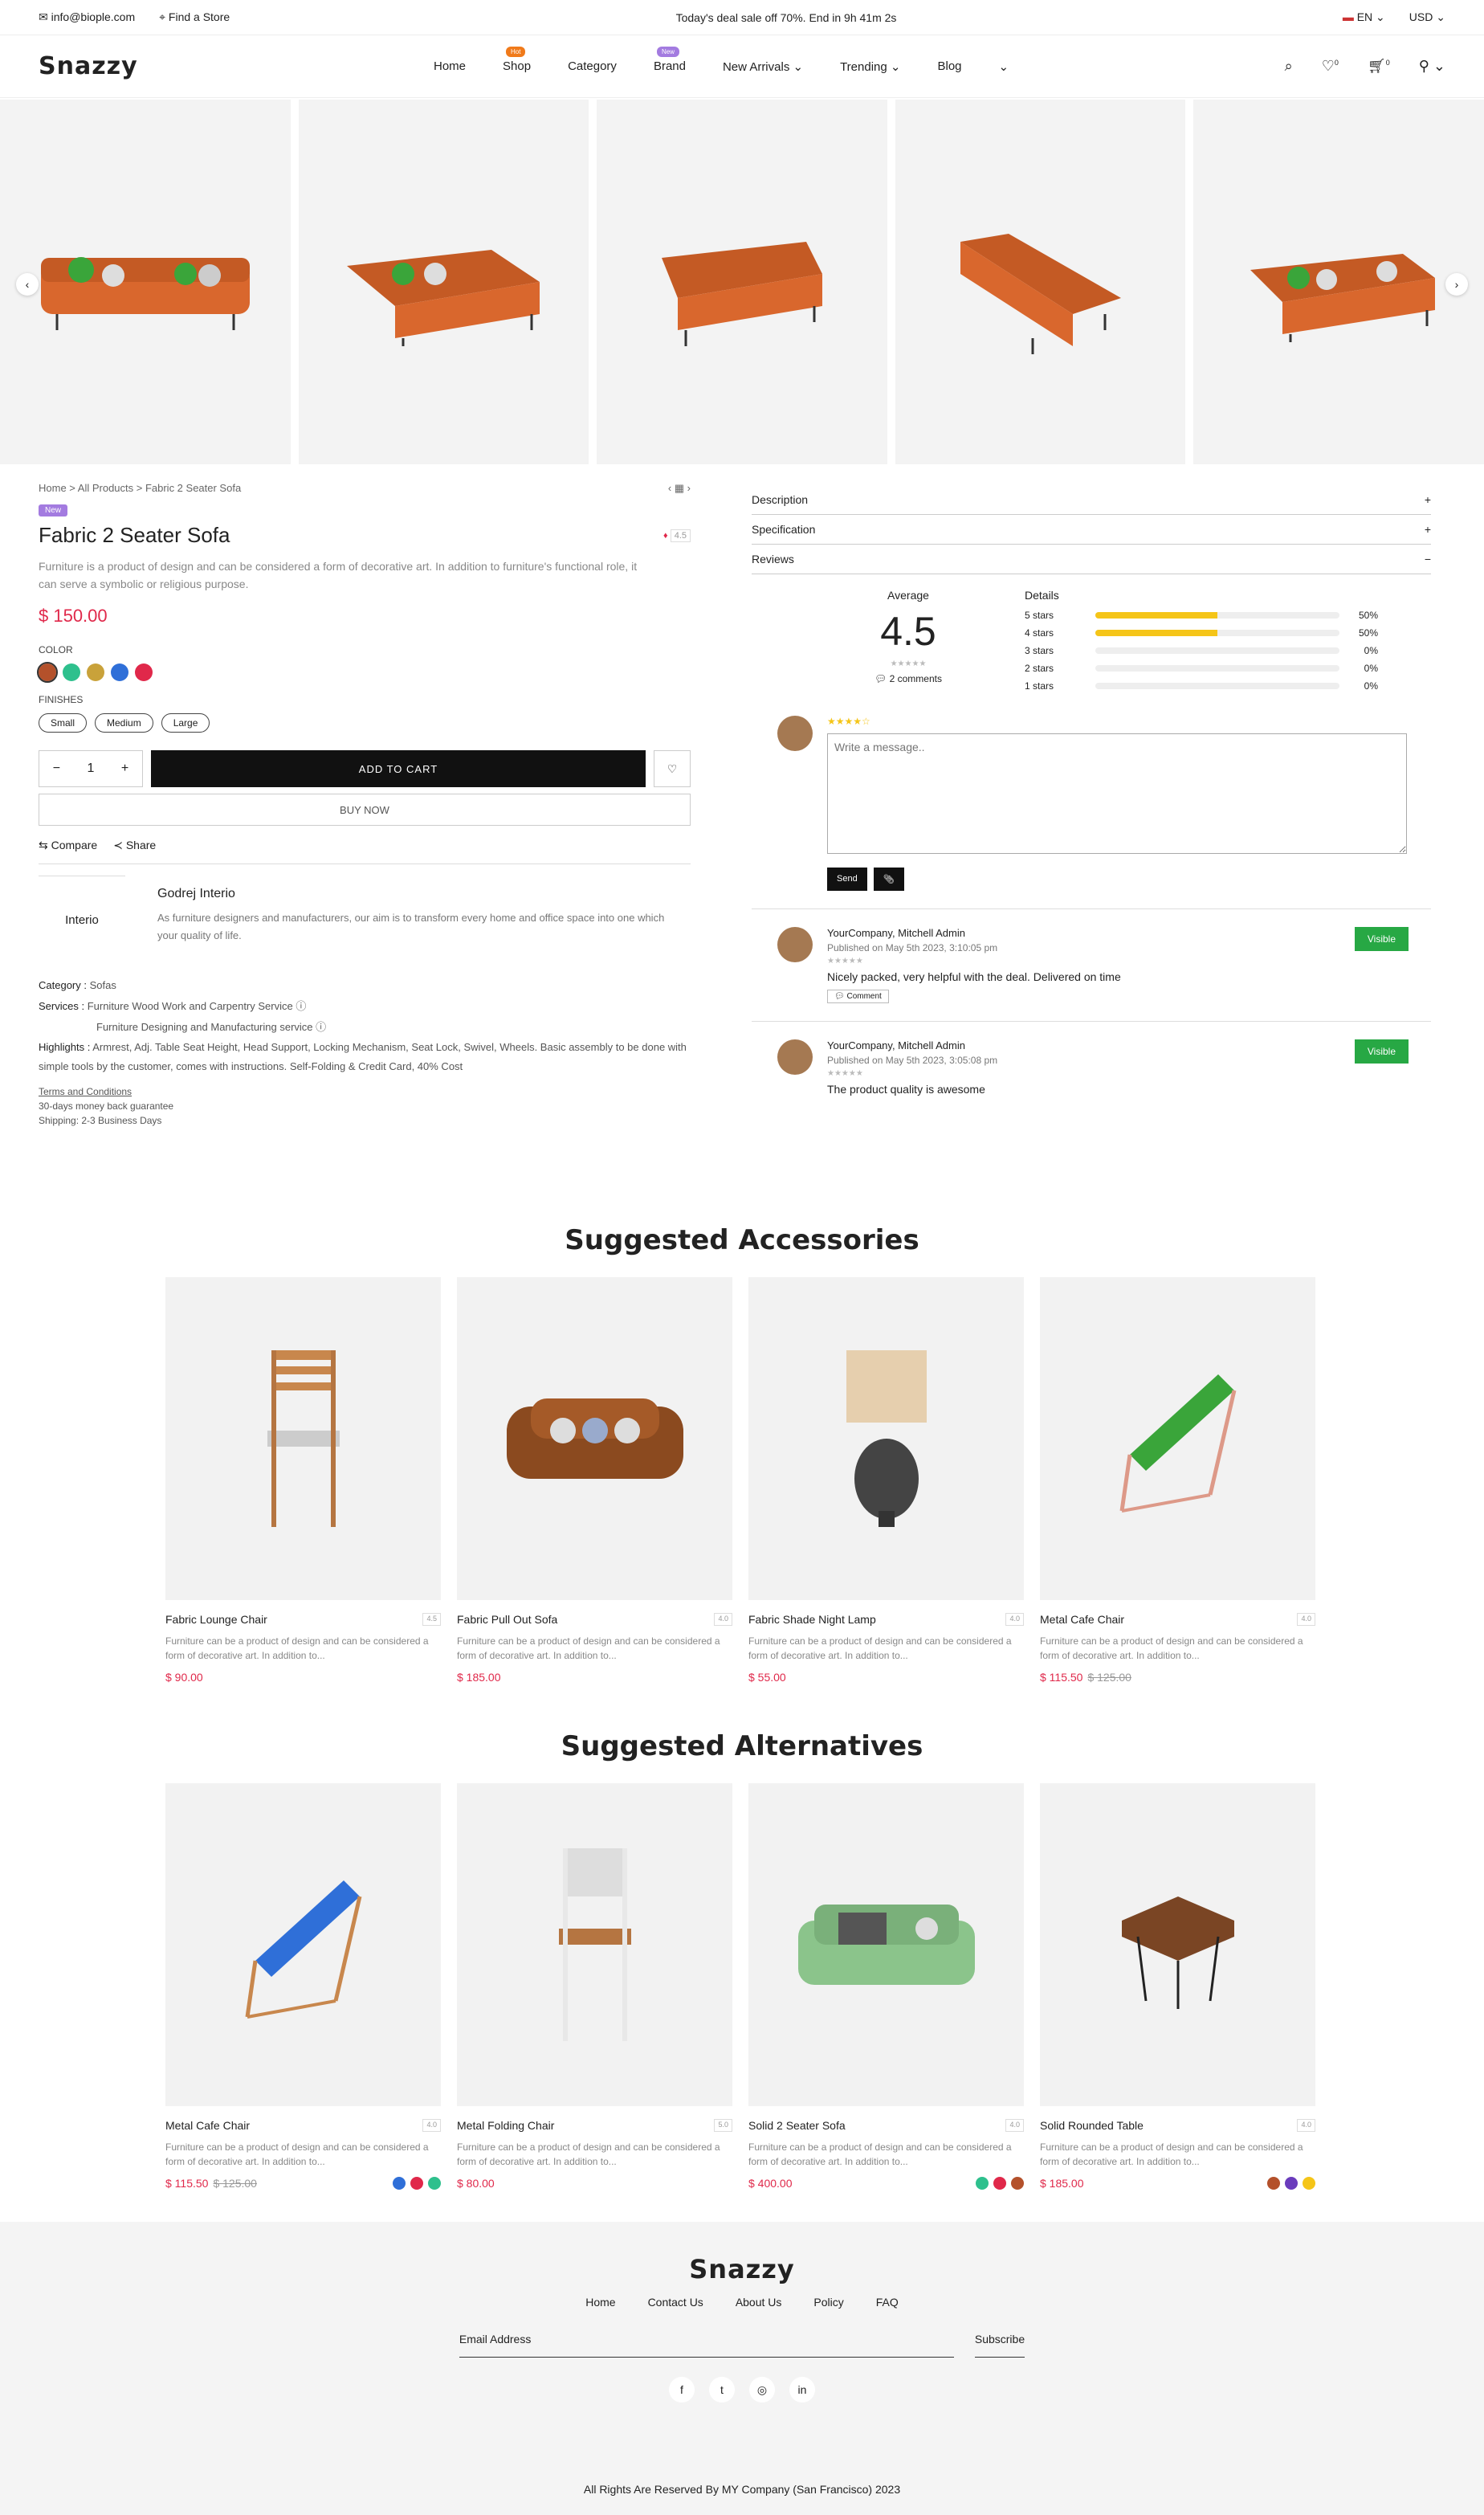 The width and height of the screenshot is (1484, 2515). What do you see at coordinates (450, 66) in the screenshot?
I see `menu-home: Home` at bounding box center [450, 66].